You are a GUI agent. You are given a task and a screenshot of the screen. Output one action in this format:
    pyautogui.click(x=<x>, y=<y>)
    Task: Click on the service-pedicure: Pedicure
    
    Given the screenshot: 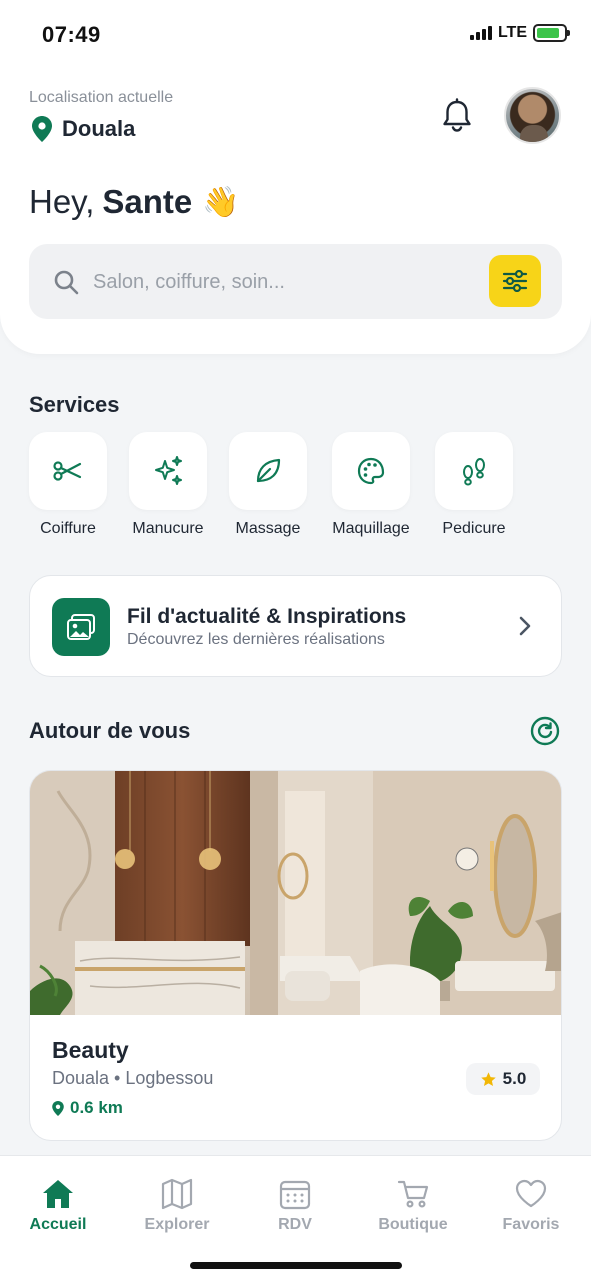 What is the action you would take?
    pyautogui.click(x=474, y=485)
    